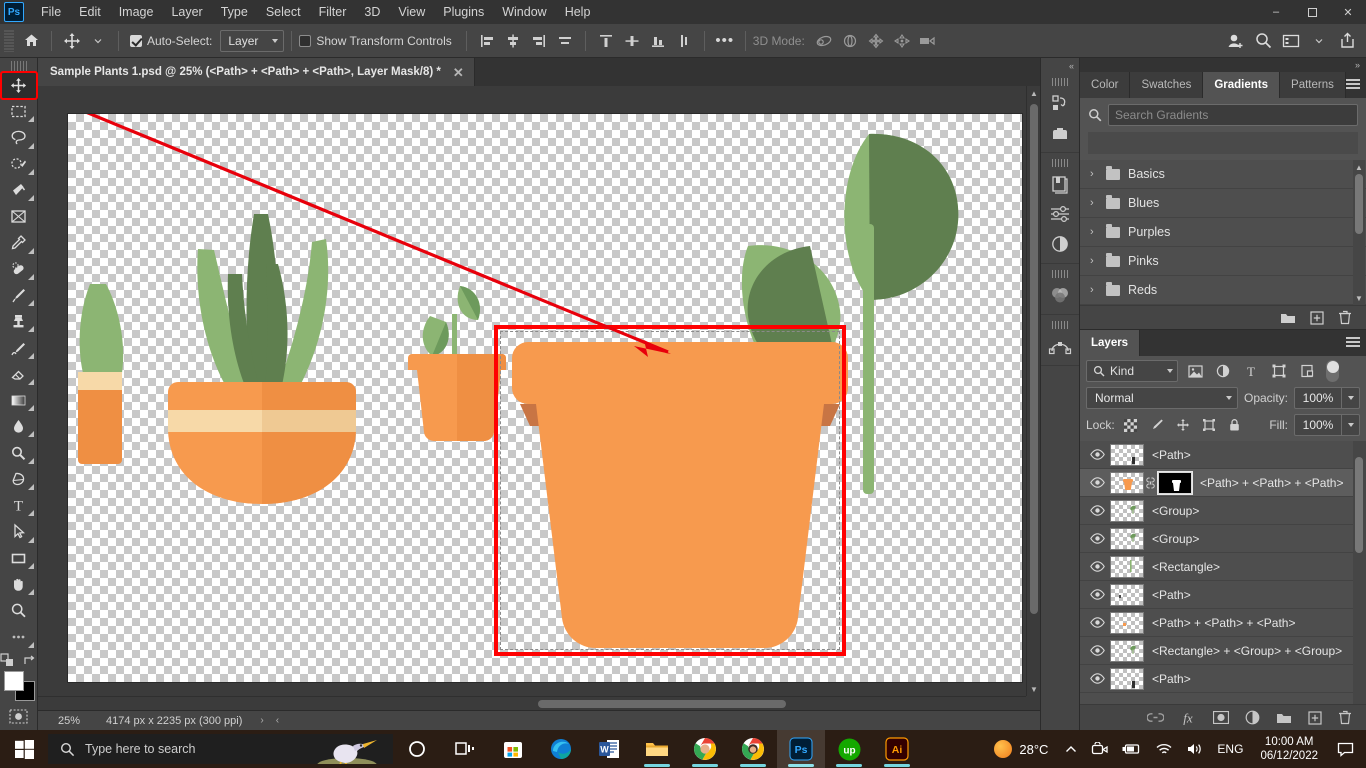 The image size is (1366, 768). What do you see at coordinates (1060, 214) in the screenshot?
I see `adjustments-icon` at bounding box center [1060, 214].